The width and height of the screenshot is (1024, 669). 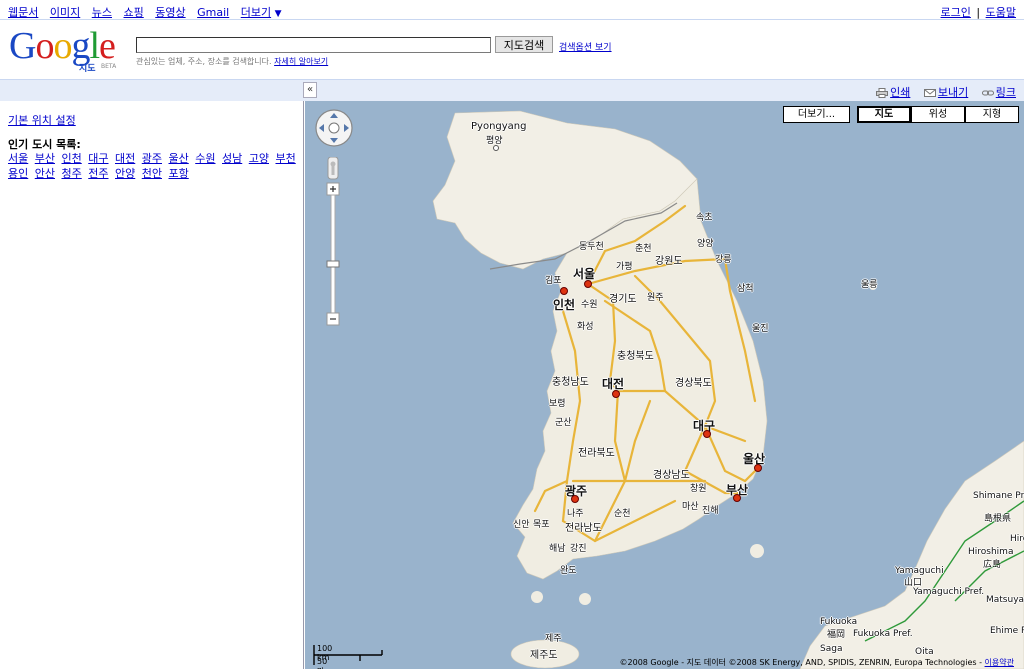 What do you see at coordinates (568, 571) in the screenshot?
I see `map-label: 완도` at bounding box center [568, 571].